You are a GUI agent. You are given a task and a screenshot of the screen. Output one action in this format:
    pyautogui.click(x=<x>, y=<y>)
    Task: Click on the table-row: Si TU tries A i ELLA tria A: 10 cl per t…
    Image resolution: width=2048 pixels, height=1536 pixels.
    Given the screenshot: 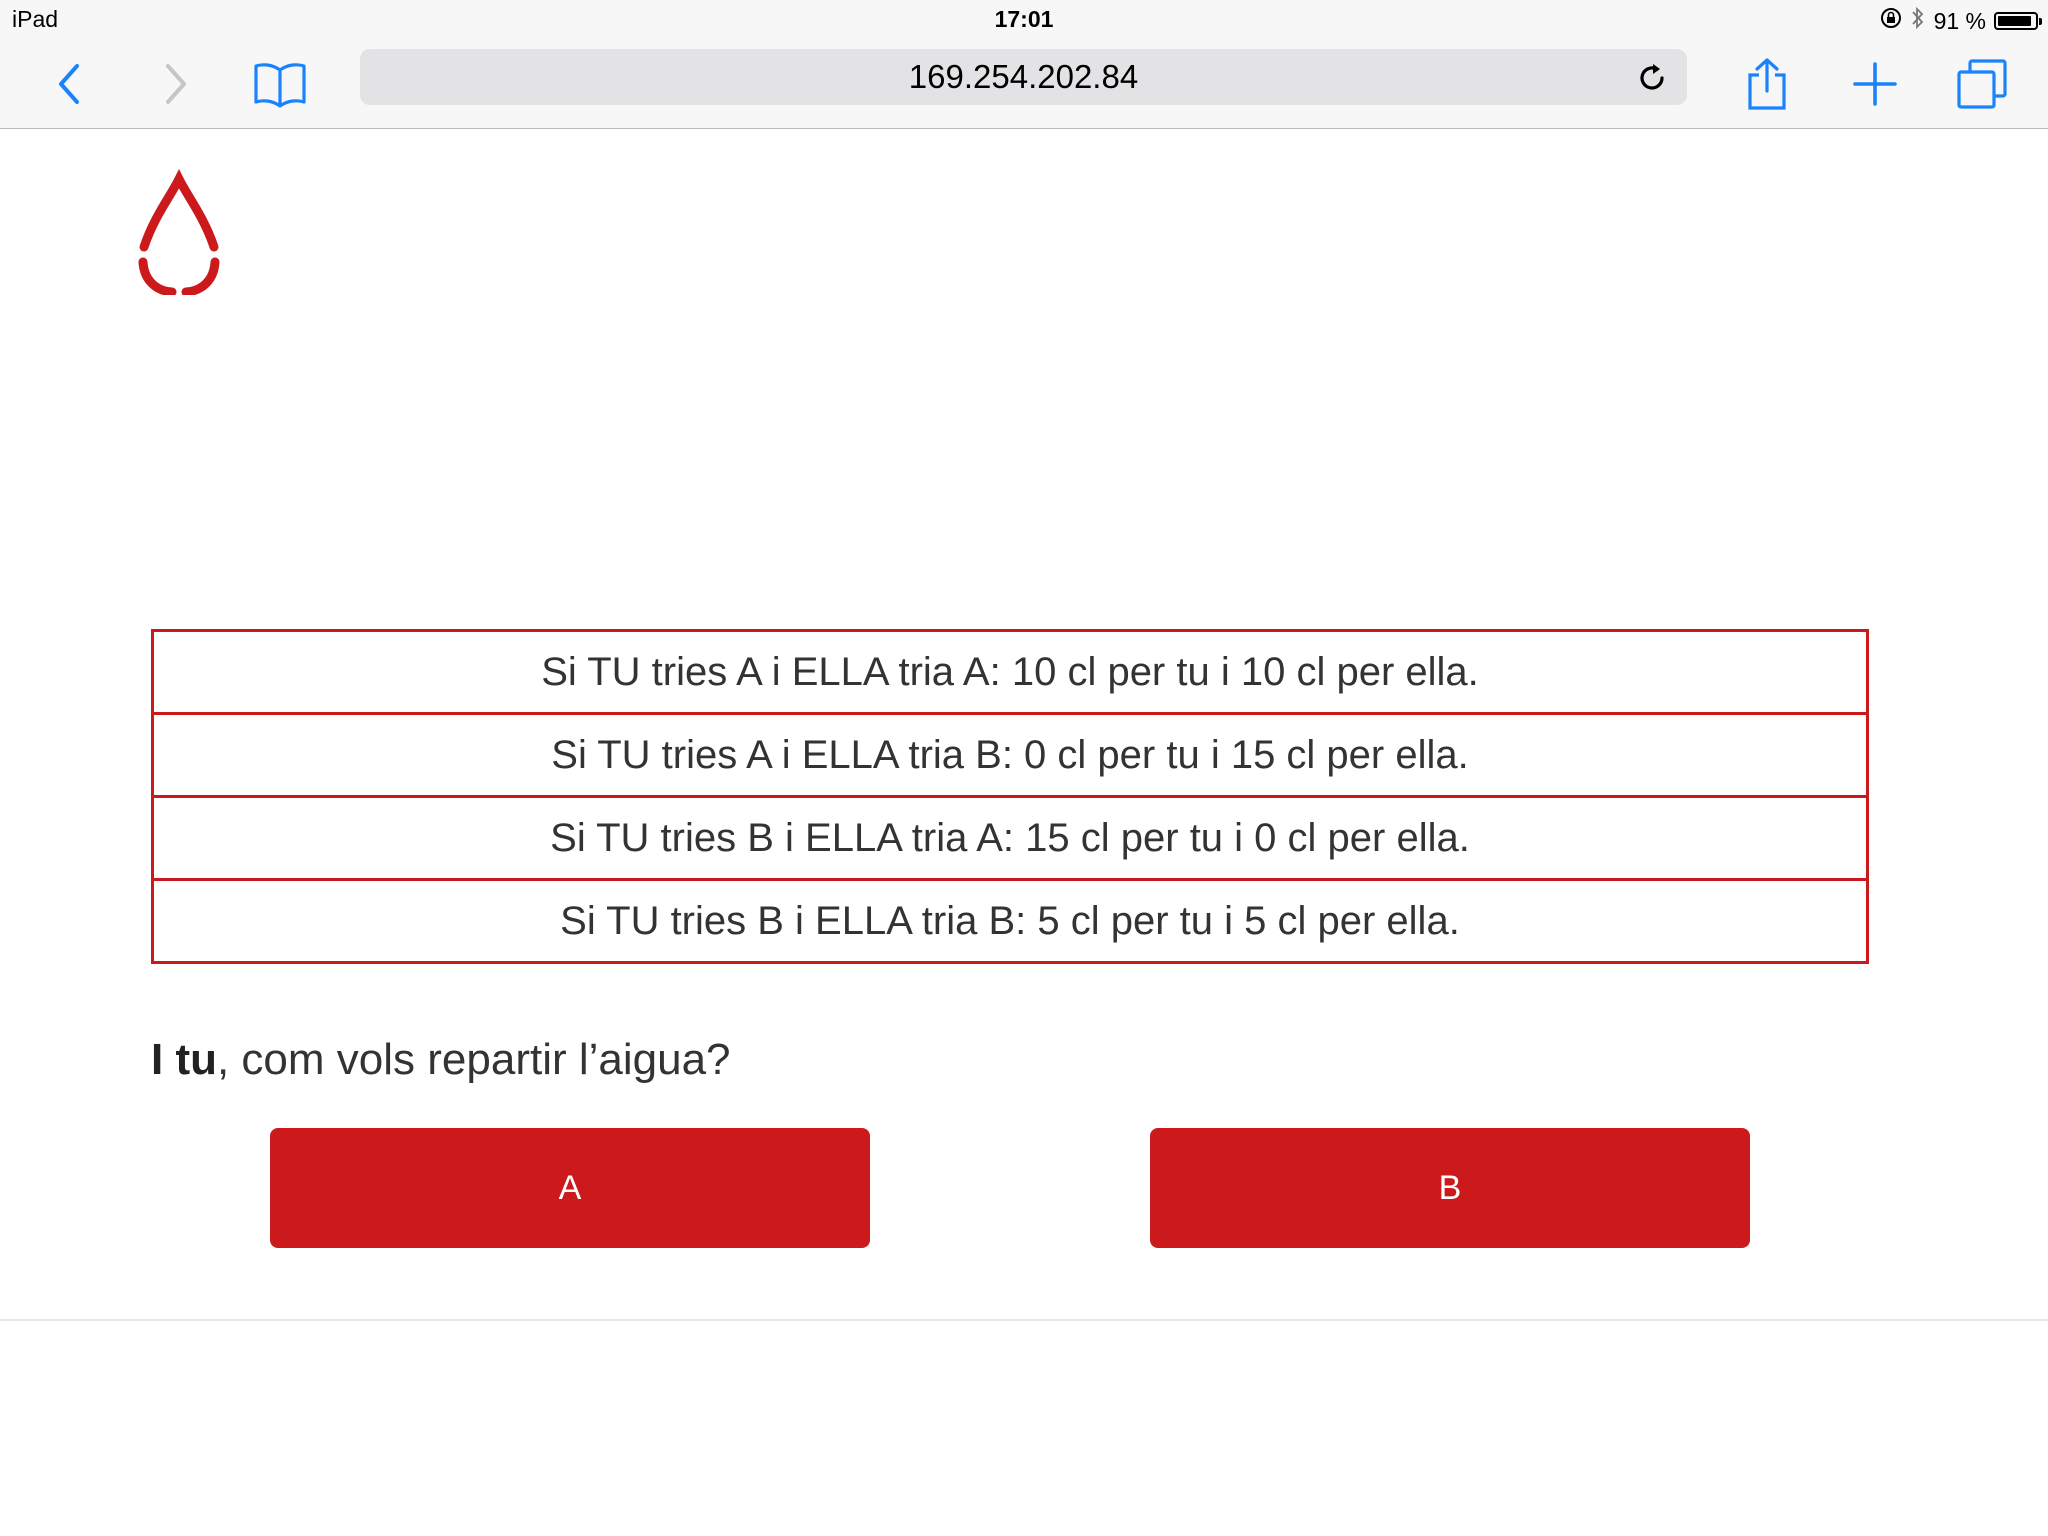 What is the action you would take?
    pyautogui.click(x=1010, y=672)
    